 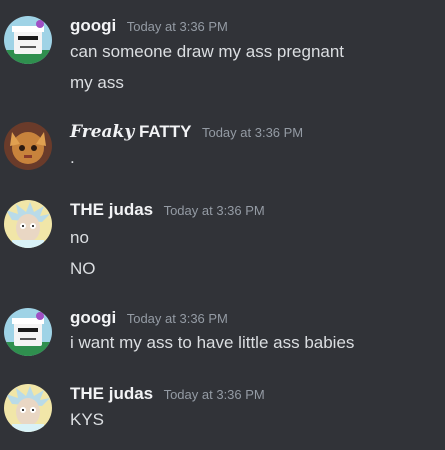 I want to click on username-stylized: Freaky, so click(x=102, y=132).